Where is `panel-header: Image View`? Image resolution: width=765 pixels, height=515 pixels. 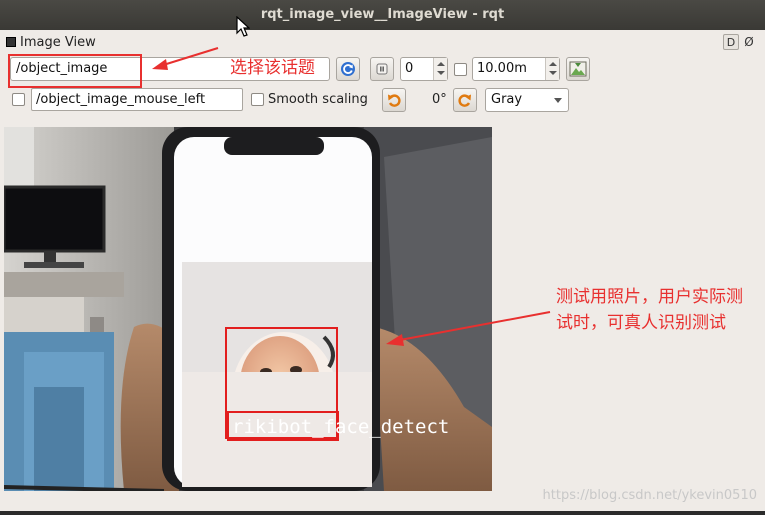
panel-header: Image View is located at coordinates (51, 42).